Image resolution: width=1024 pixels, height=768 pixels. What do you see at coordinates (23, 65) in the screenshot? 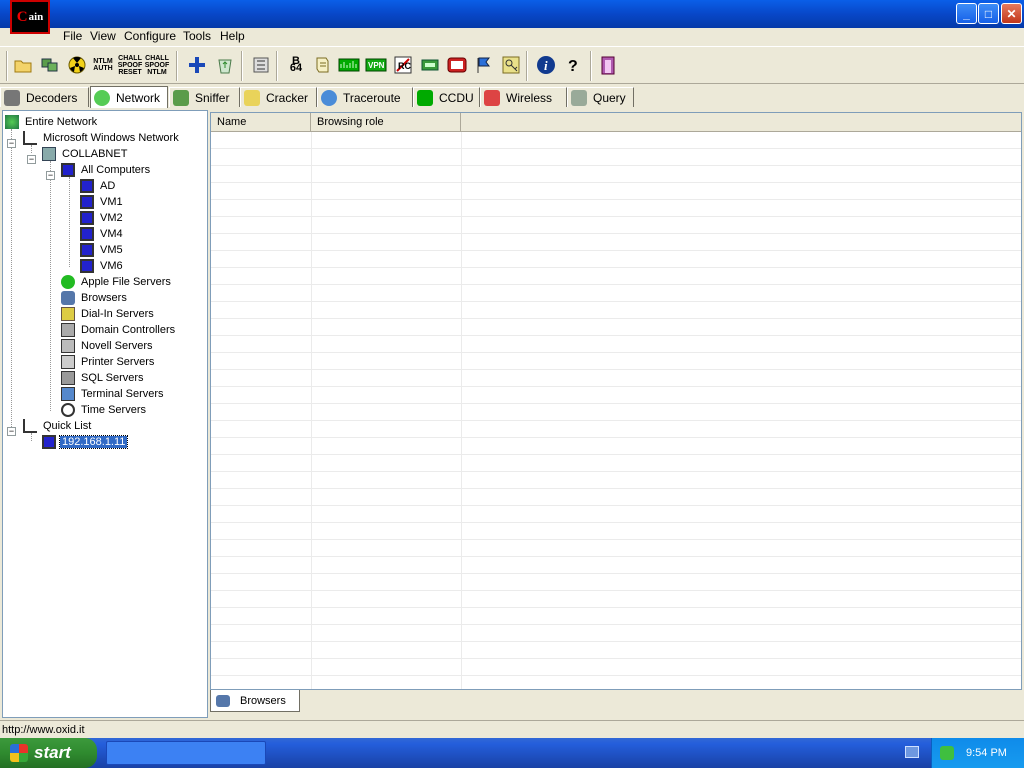
I see `open-folder-icon` at bounding box center [23, 65].